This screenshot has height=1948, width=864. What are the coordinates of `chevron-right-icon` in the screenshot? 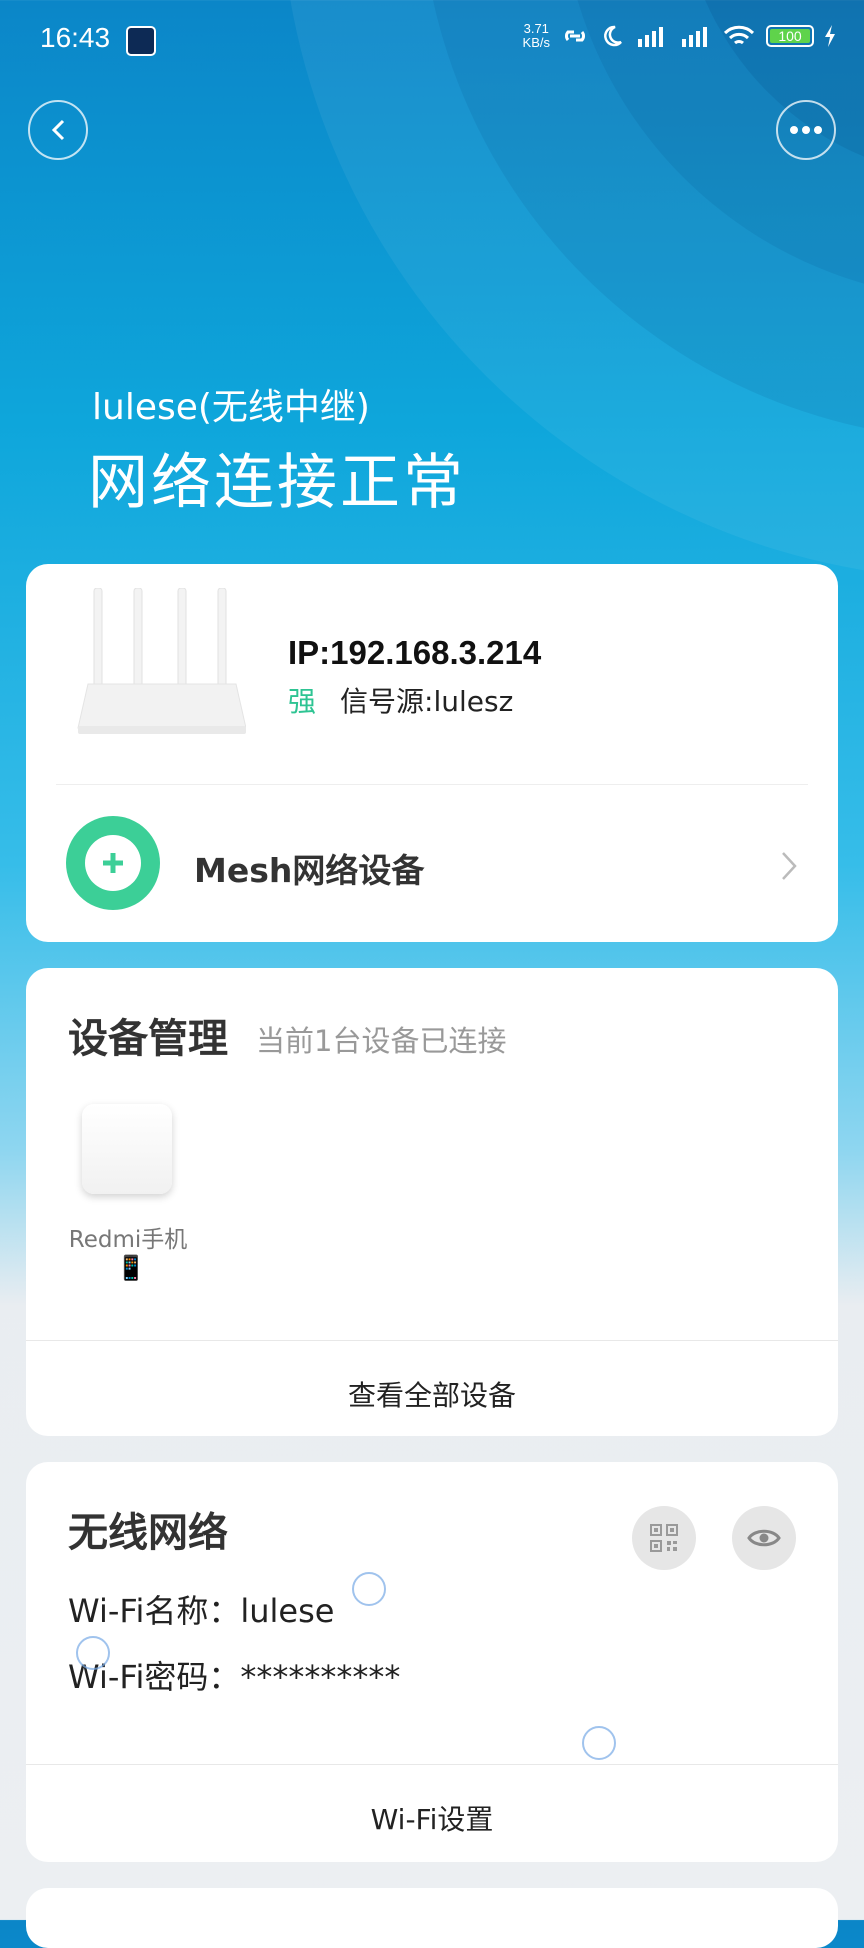 It's located at (789, 866).